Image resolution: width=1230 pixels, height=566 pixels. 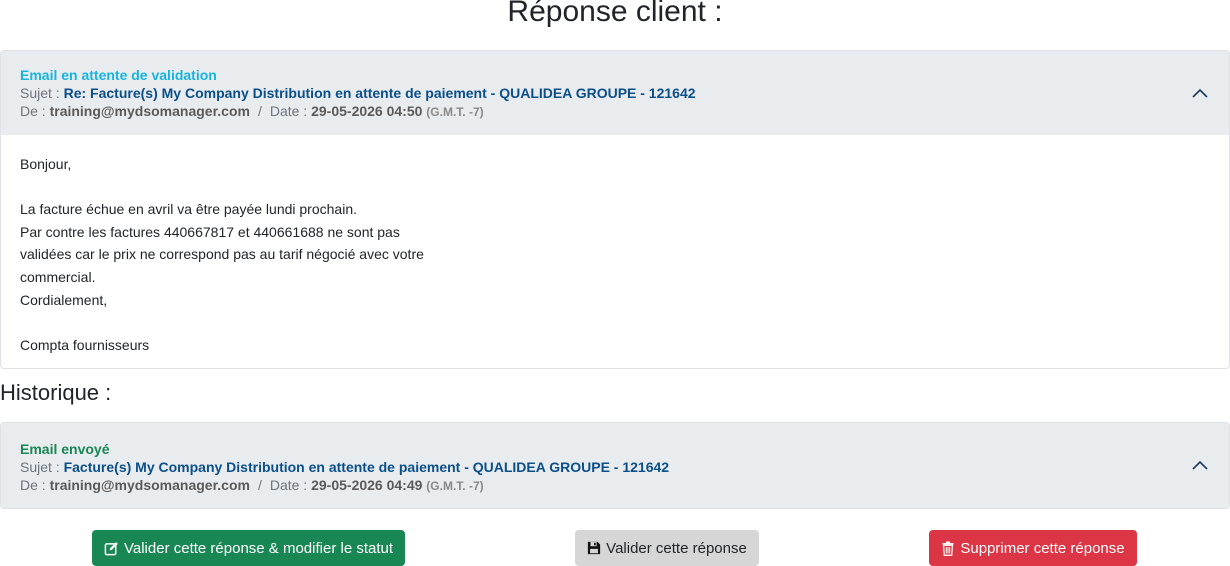 I want to click on save-icon, so click(x=594, y=548).